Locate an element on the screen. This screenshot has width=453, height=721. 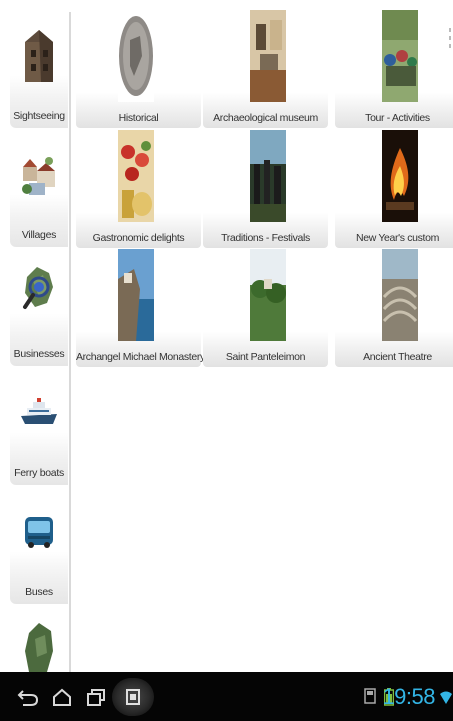
tile-new-years-custom: New Year's custom is located at coordinates (394, 189).